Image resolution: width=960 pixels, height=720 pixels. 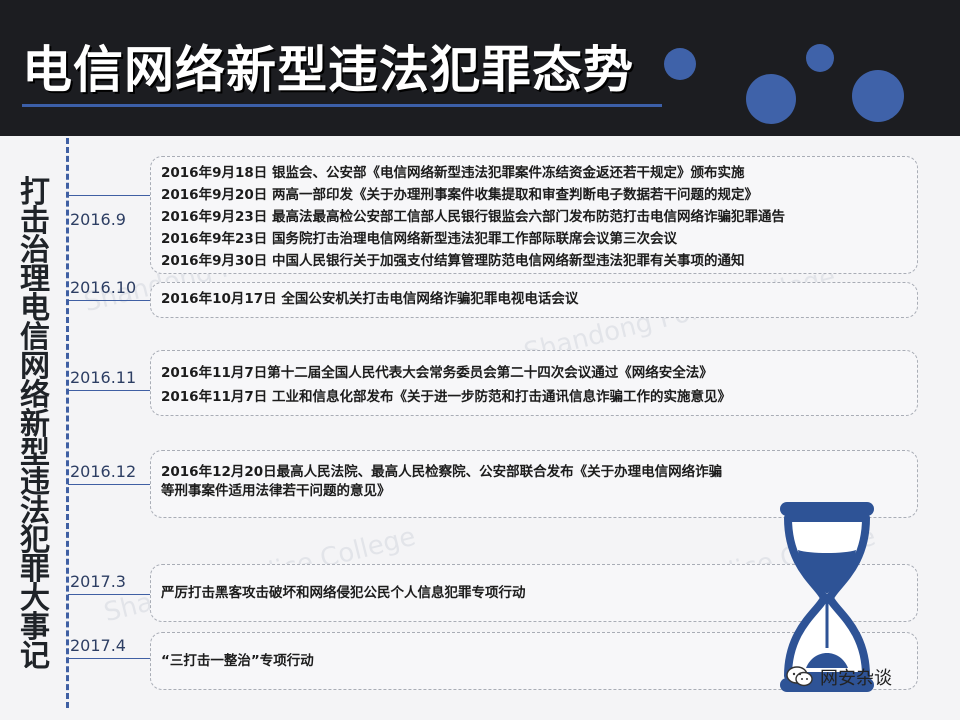 What do you see at coordinates (856, 678) in the screenshot?
I see `wechat-account-name: 网安杂谈` at bounding box center [856, 678].